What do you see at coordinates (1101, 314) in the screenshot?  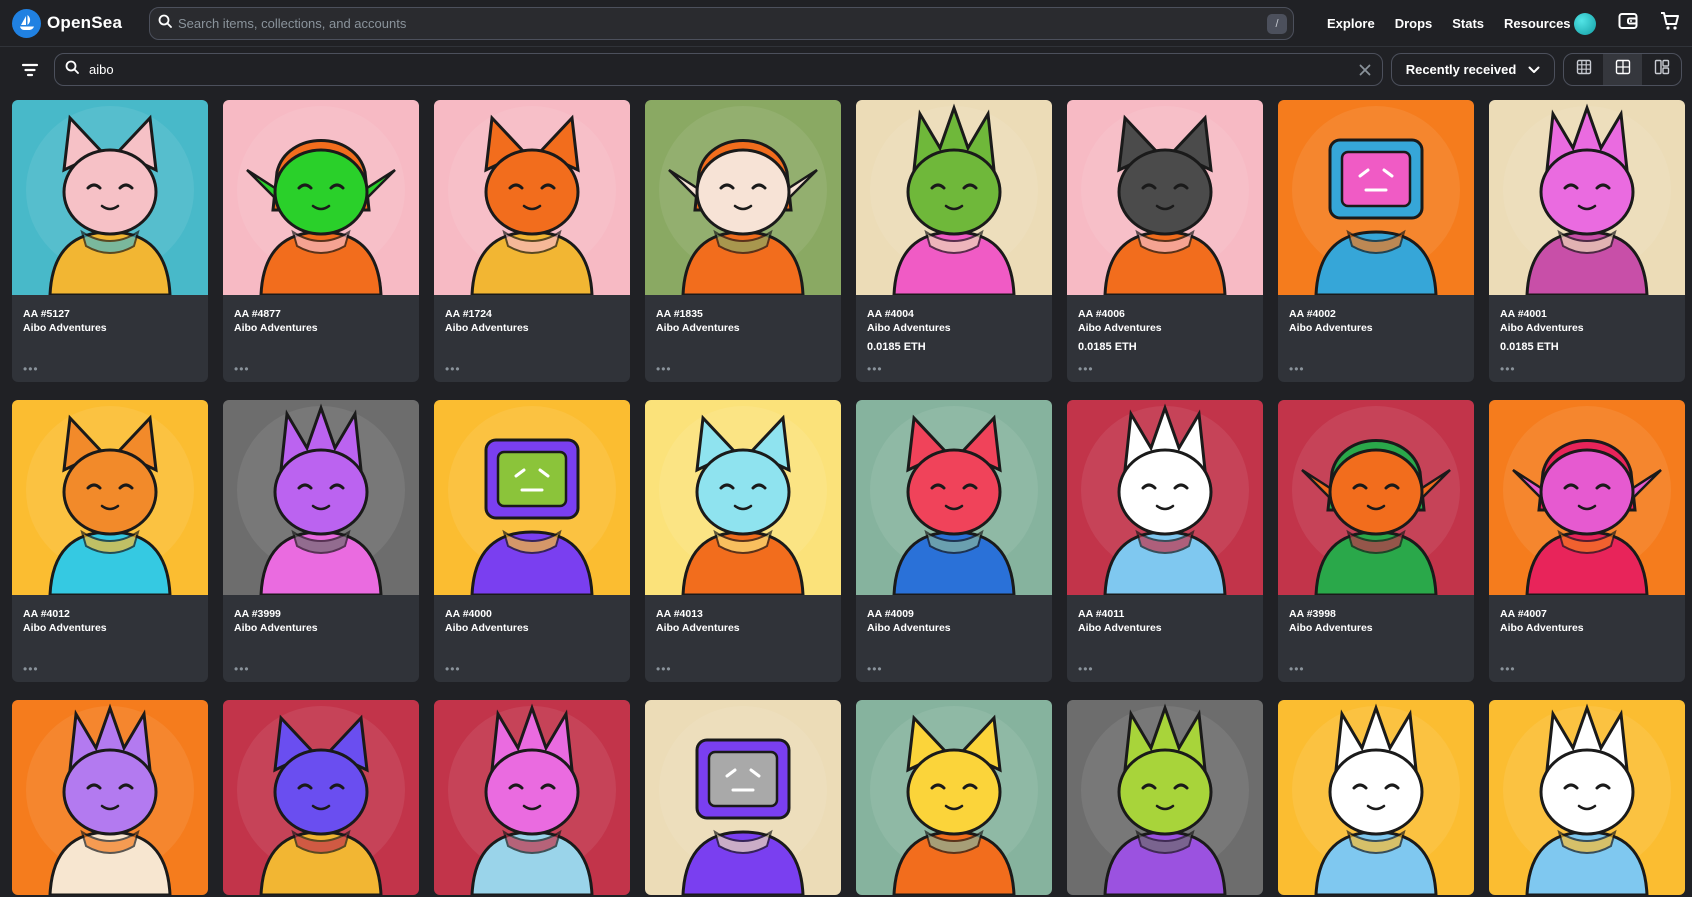 I see `nft-token-id: AA #4006` at bounding box center [1101, 314].